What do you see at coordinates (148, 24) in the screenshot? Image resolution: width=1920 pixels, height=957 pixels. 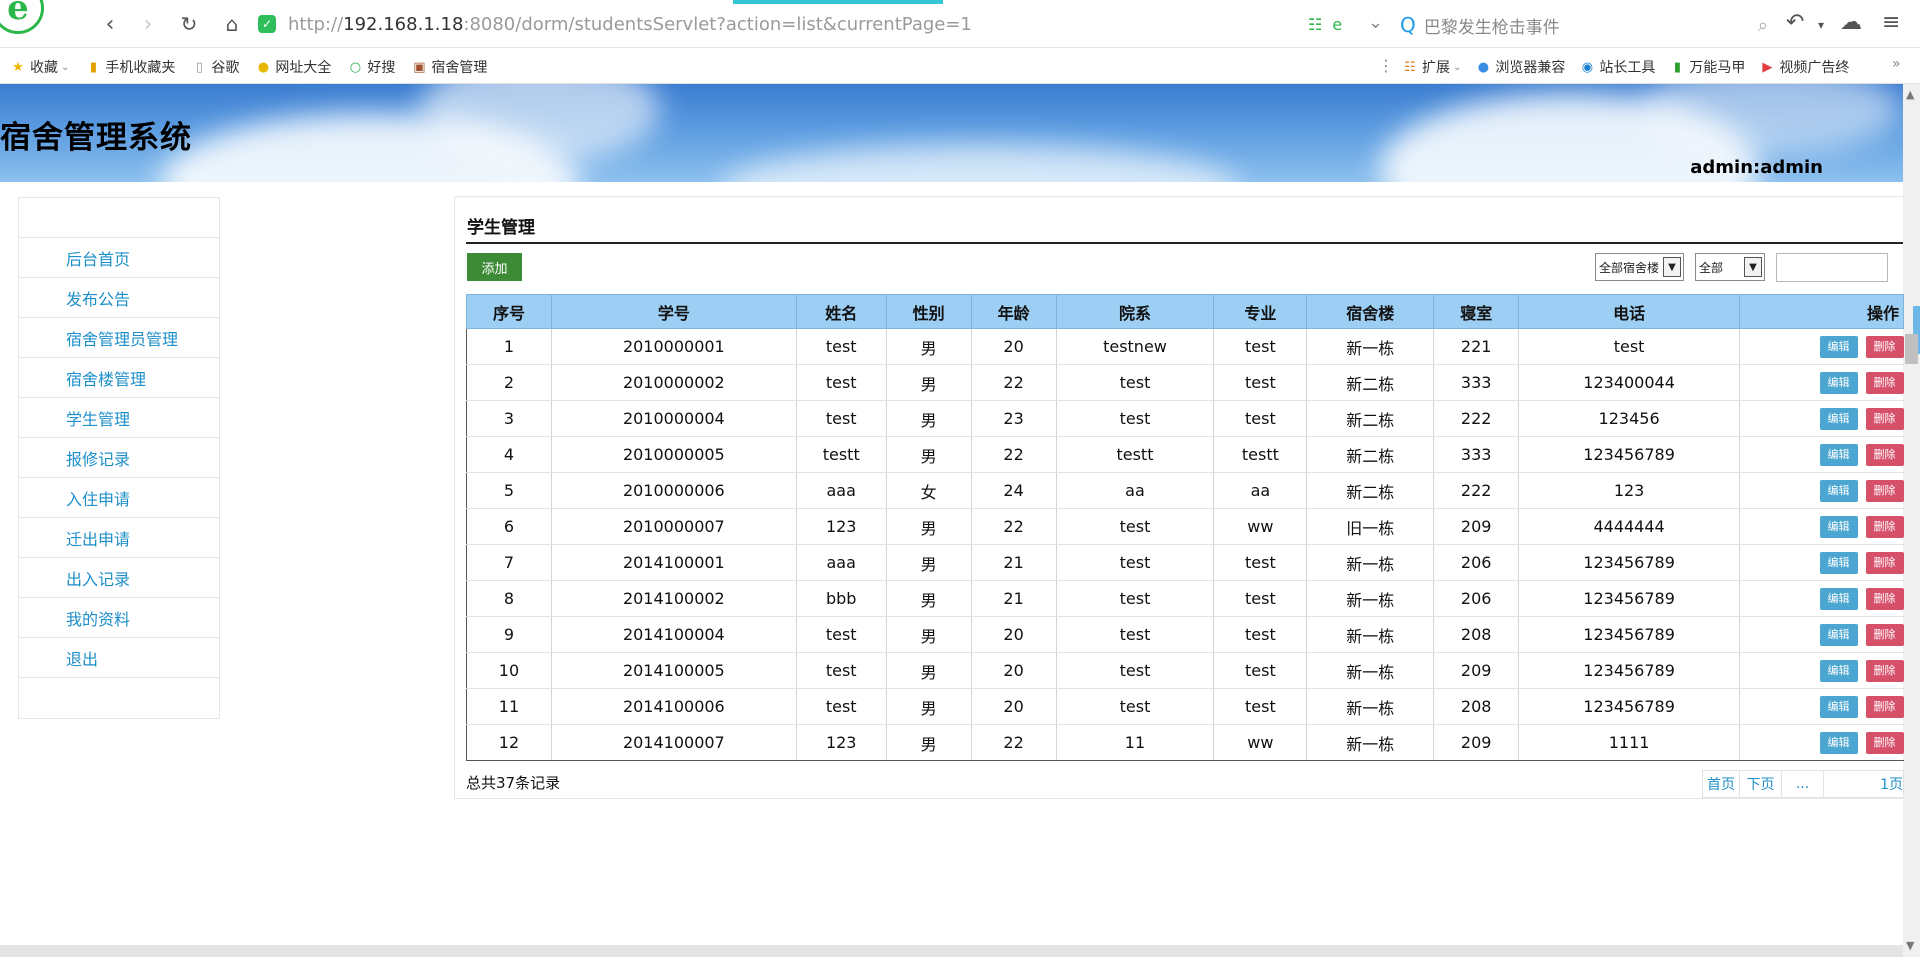 I see `forward-icon: ›` at bounding box center [148, 24].